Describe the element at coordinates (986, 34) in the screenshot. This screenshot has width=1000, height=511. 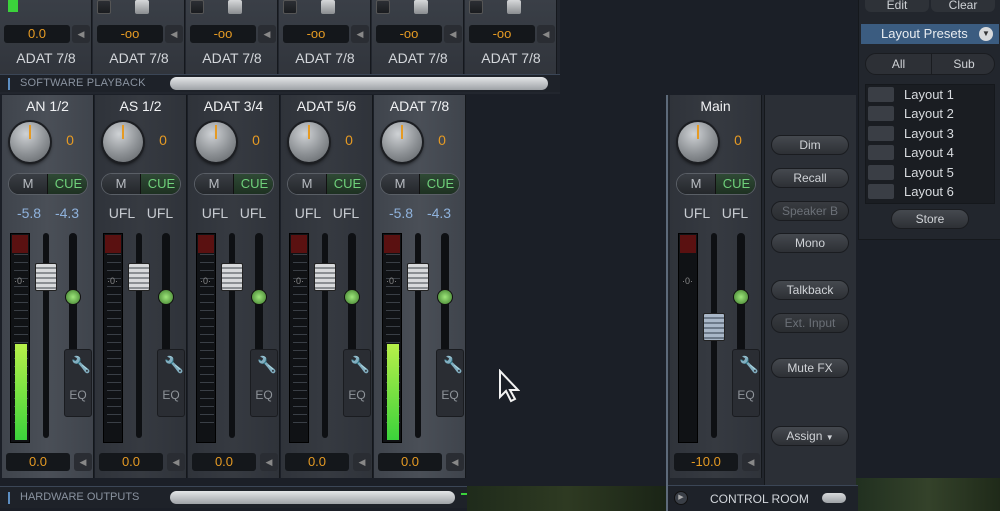
I see `dropdown-arrow-icon: ▼` at that location.